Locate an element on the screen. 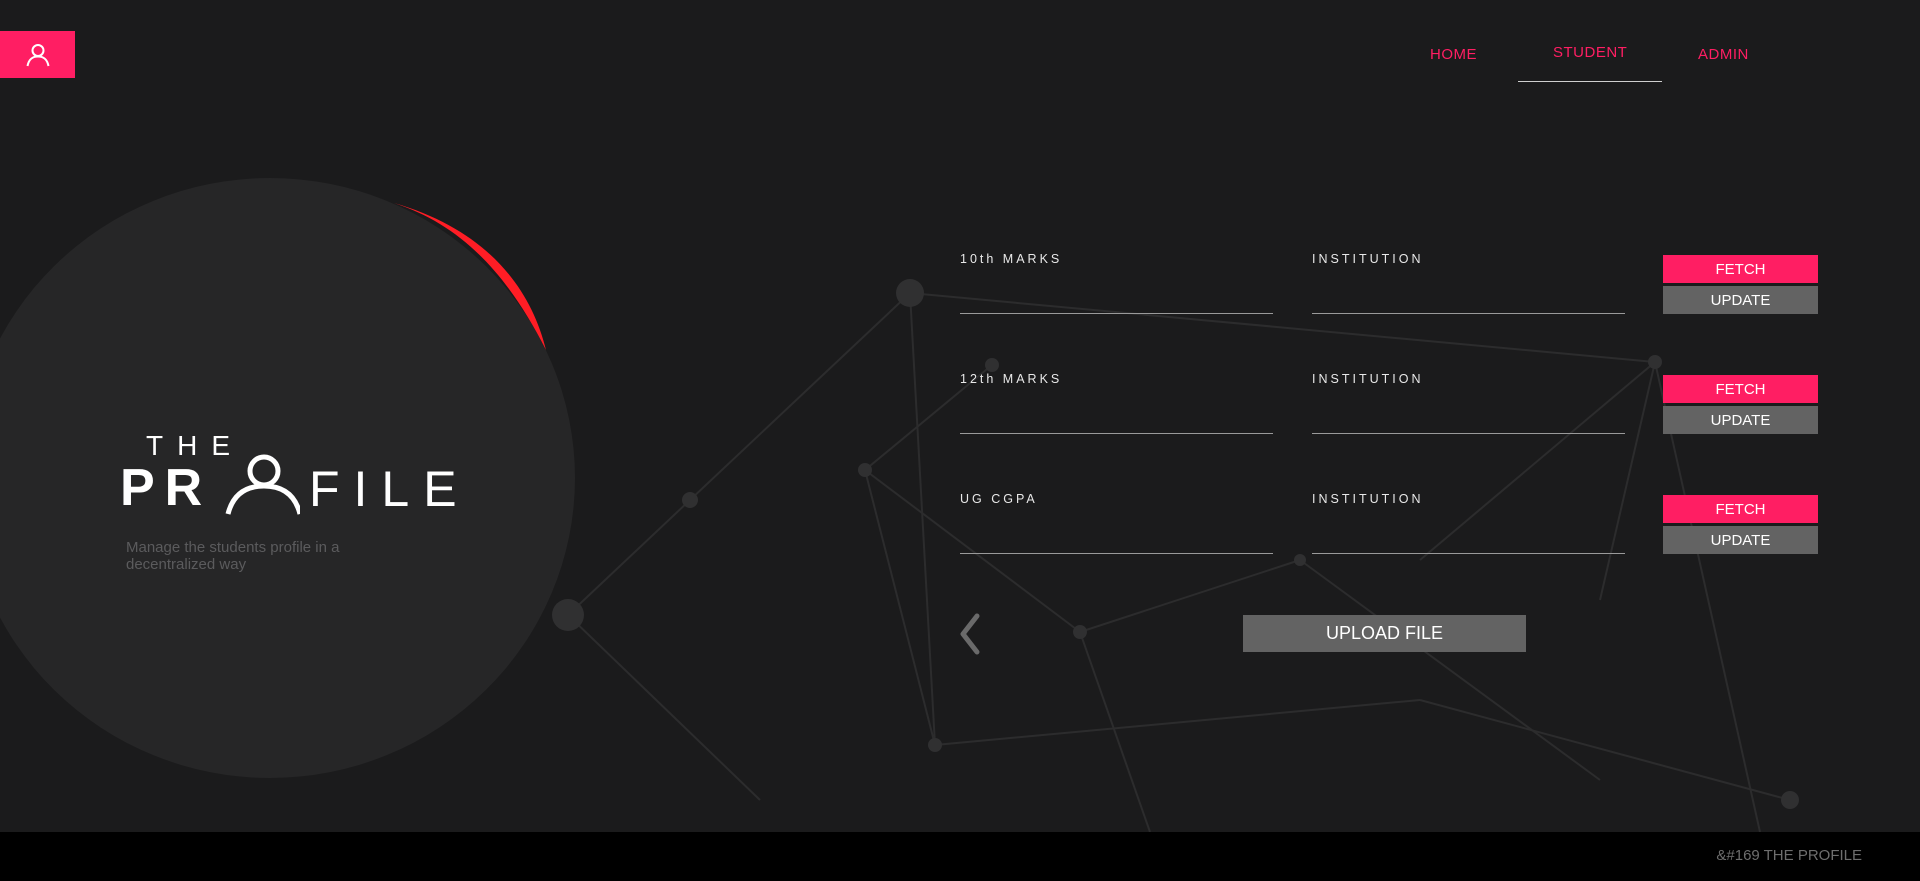 The height and width of the screenshot is (881, 1920). user-icon is located at coordinates (37, 54).